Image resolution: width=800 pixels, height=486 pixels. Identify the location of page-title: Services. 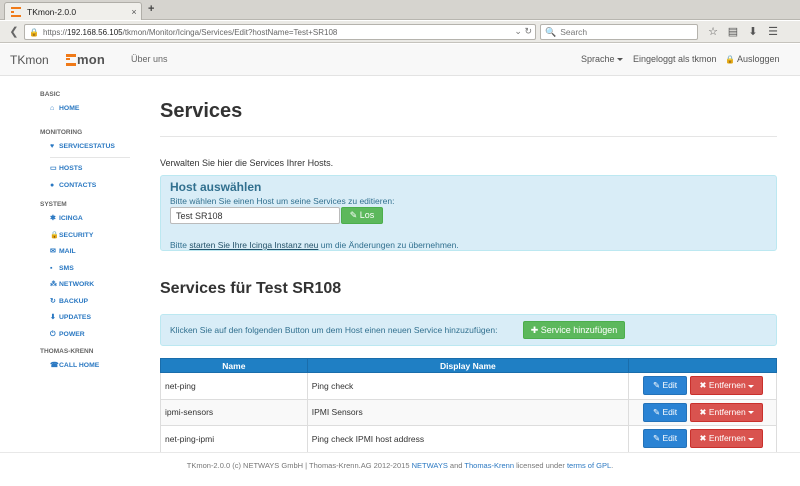
(201, 111).